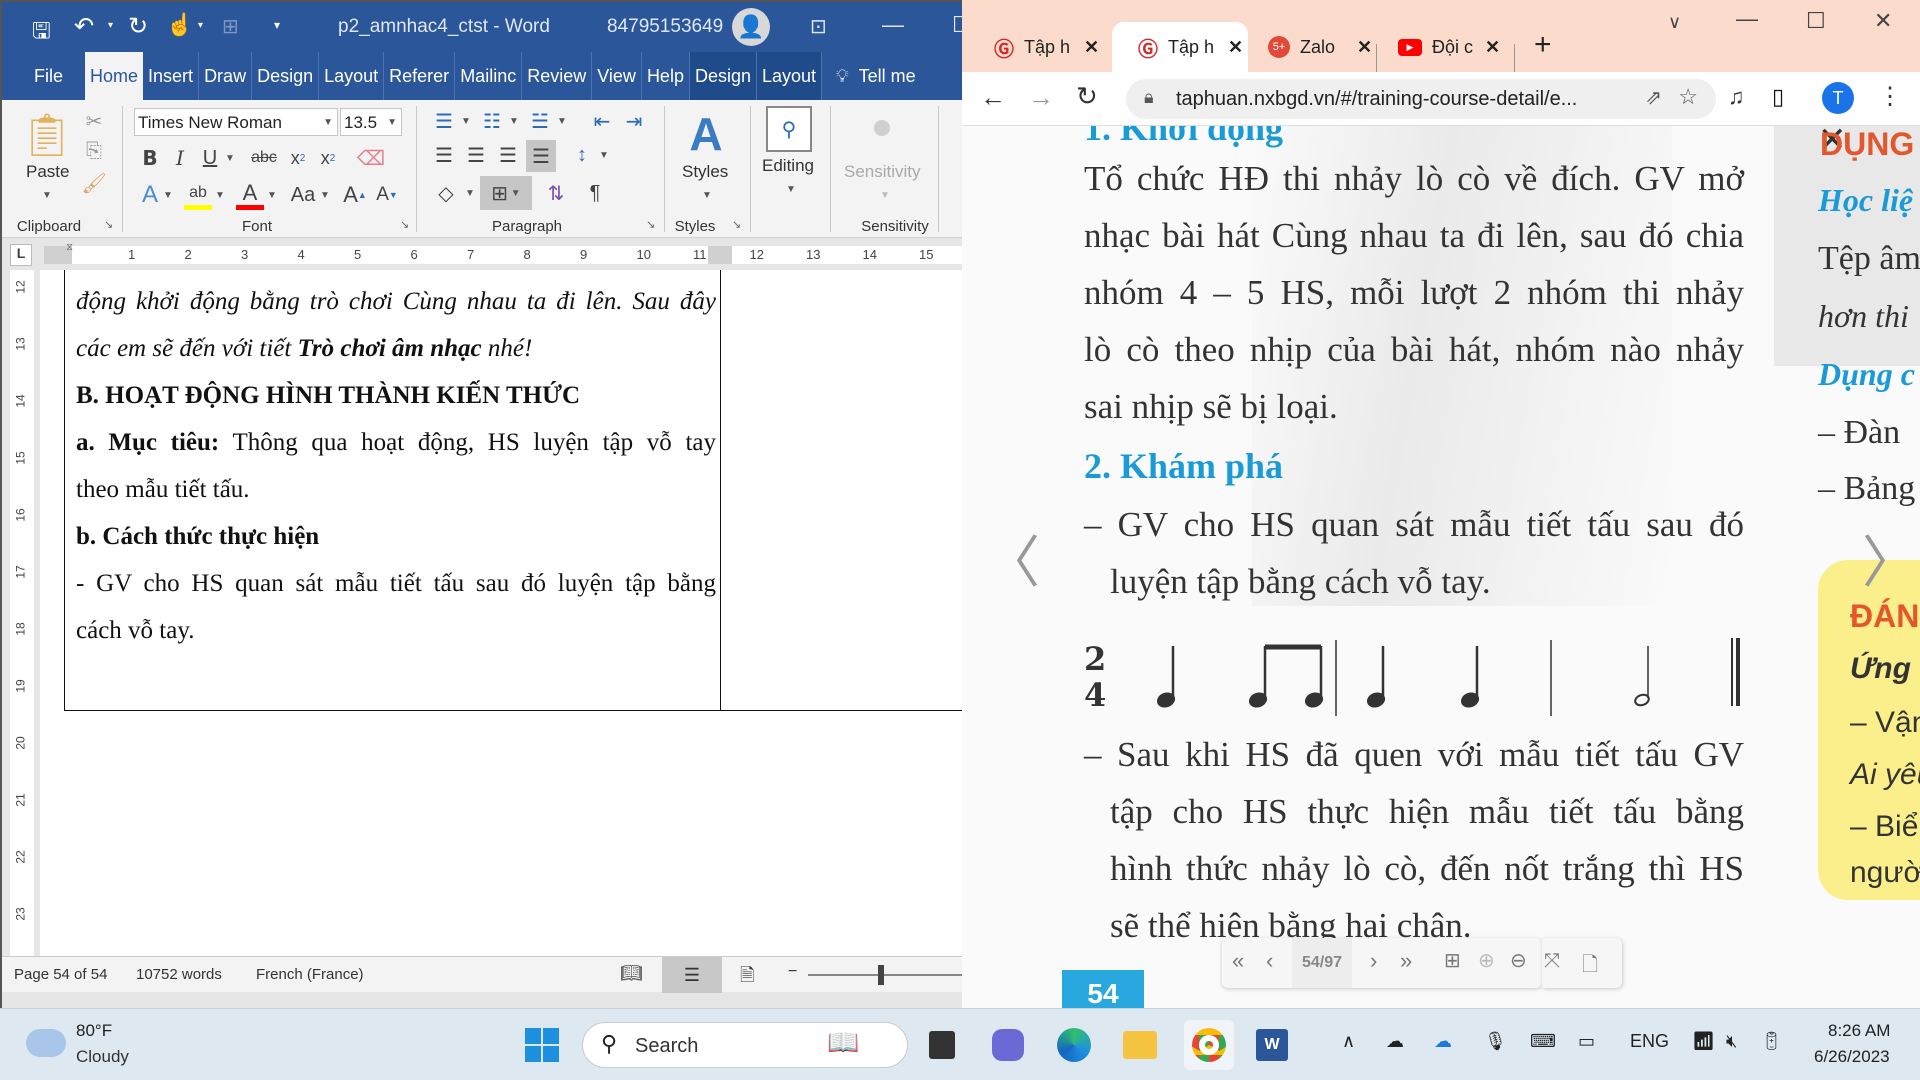 The width and height of the screenshot is (1920, 1080). I want to click on font-name-select: Times New Roman ▼, so click(236, 122).